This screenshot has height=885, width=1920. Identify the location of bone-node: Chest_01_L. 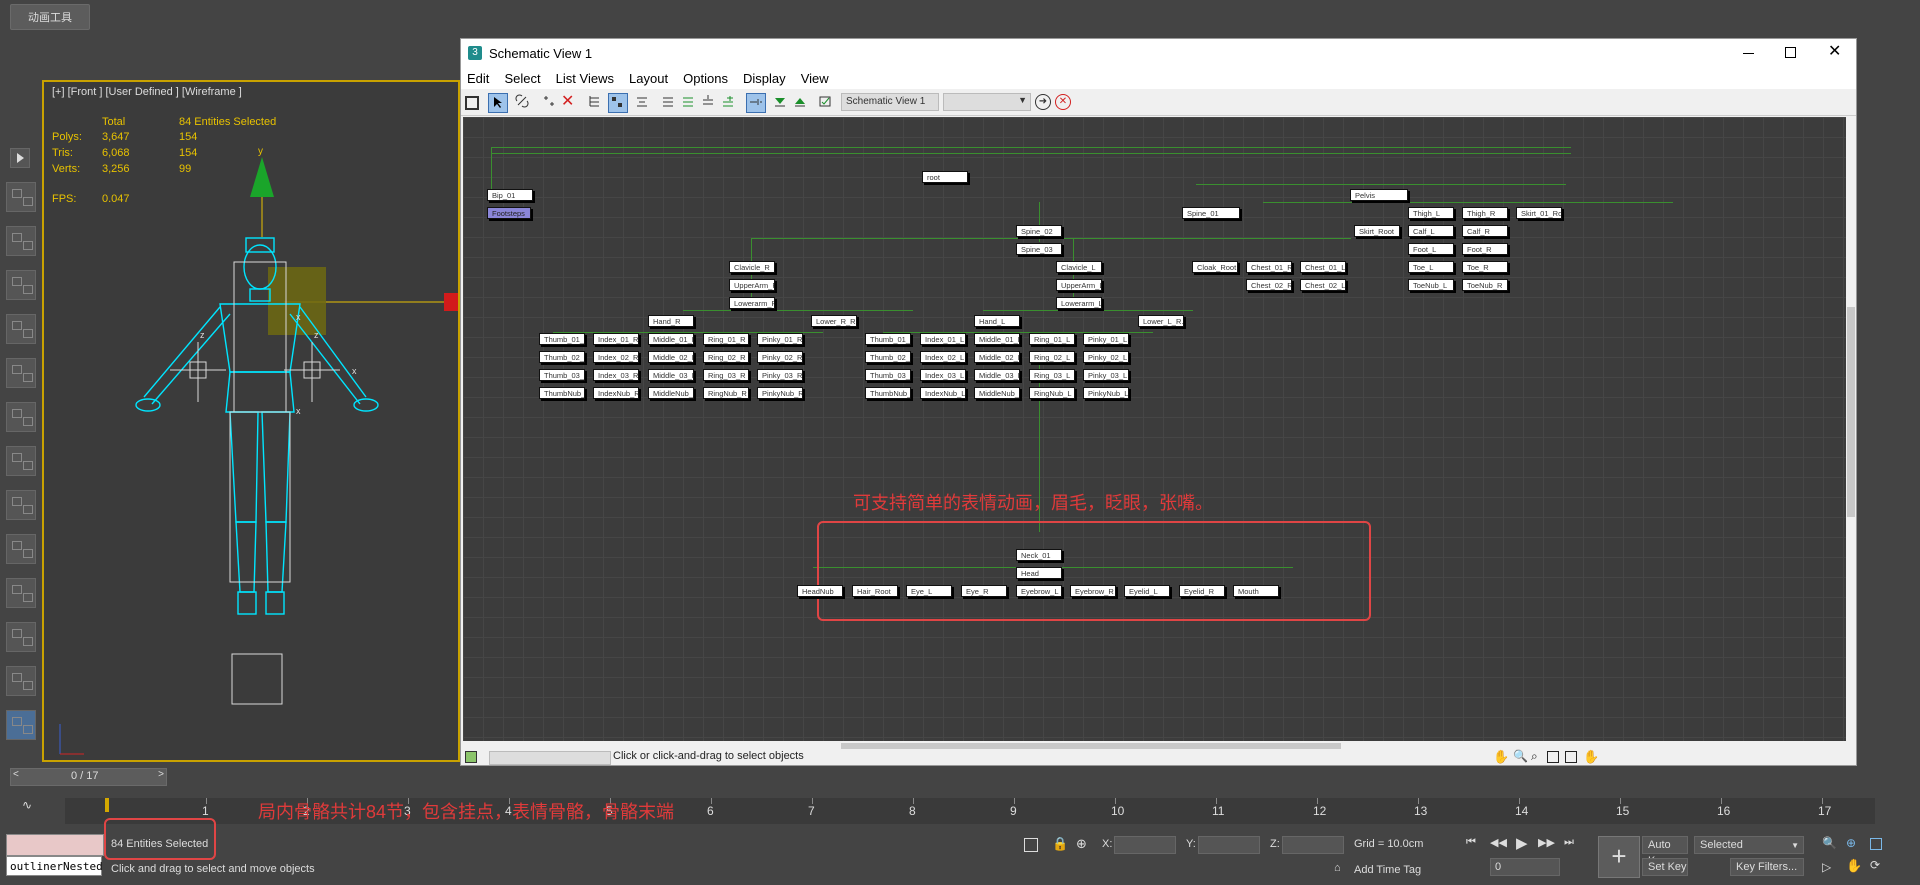
(1323, 267).